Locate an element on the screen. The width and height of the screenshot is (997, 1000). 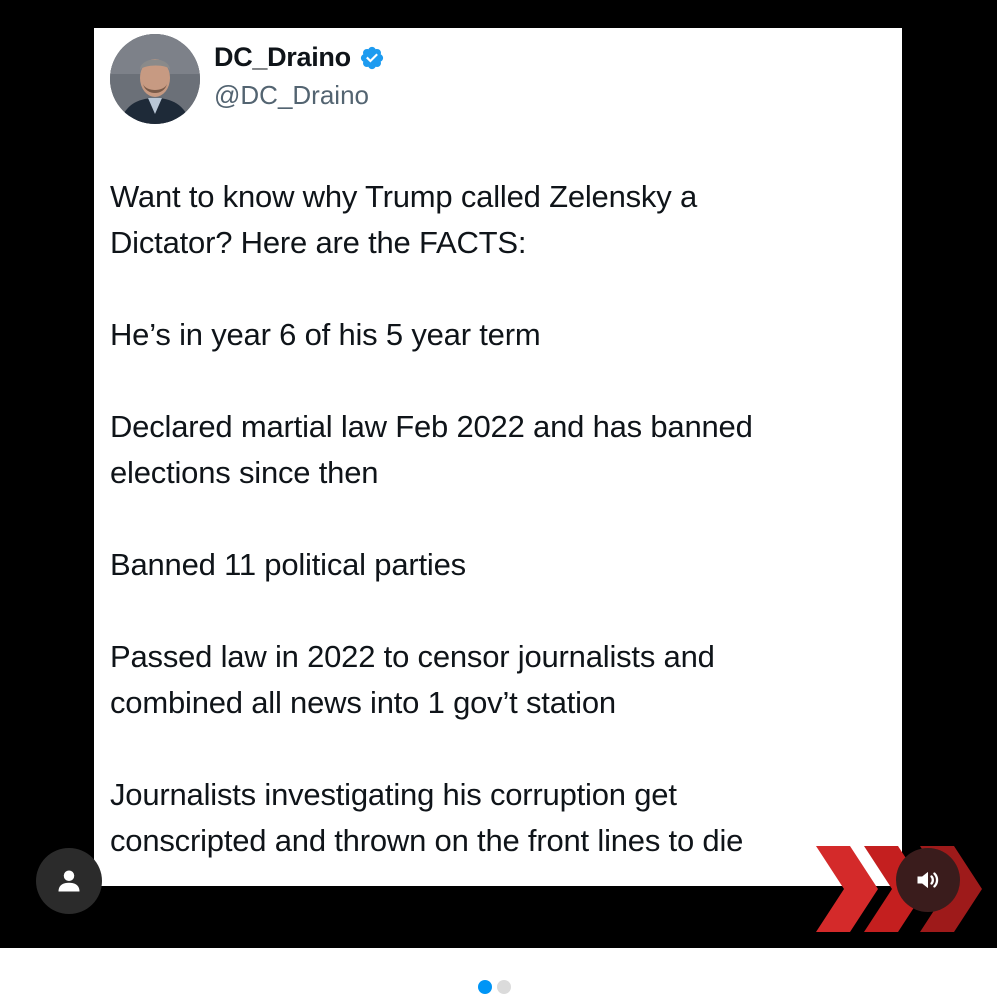
speaker-icon is located at coordinates (928, 880).